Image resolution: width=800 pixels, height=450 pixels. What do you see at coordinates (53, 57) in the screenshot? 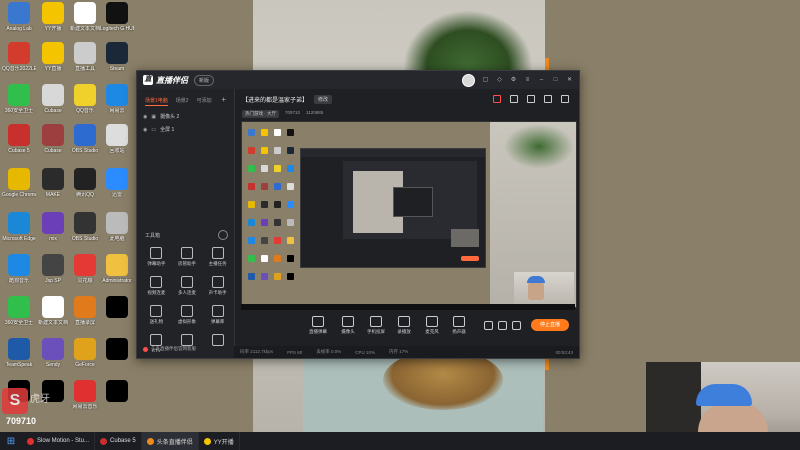
I see `desktop-icon: YY直播` at bounding box center [53, 57].